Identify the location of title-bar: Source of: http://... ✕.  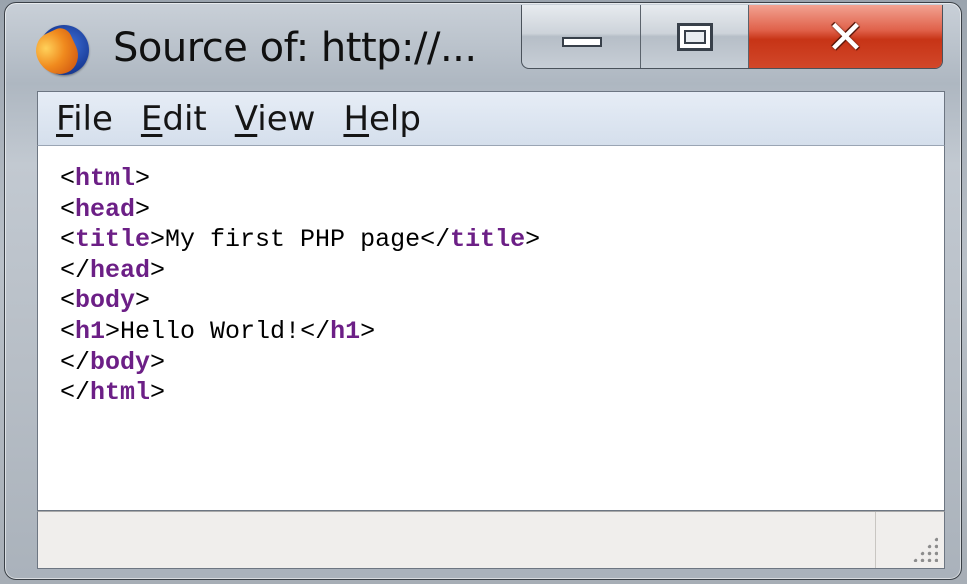
(483, 46).